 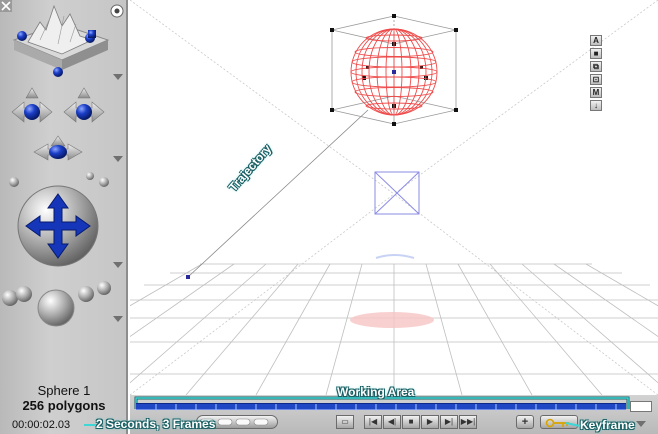 What do you see at coordinates (397, 193) in the screenshot?
I see `camera-target` at bounding box center [397, 193].